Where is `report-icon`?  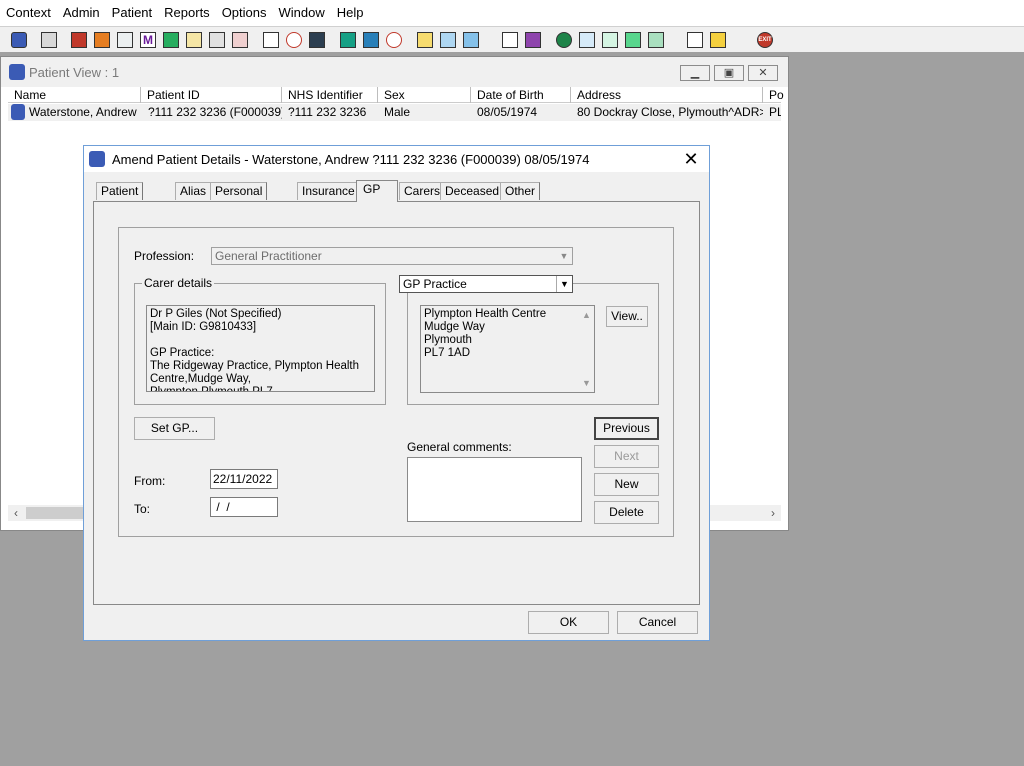 report-icon is located at coordinates (348, 40).